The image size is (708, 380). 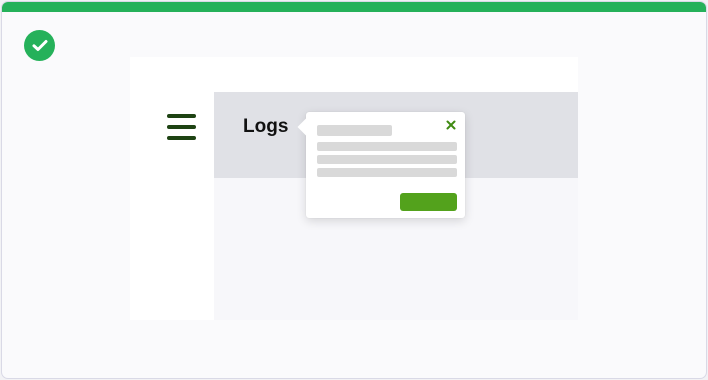 I want to click on sidebar, so click(x=172, y=188).